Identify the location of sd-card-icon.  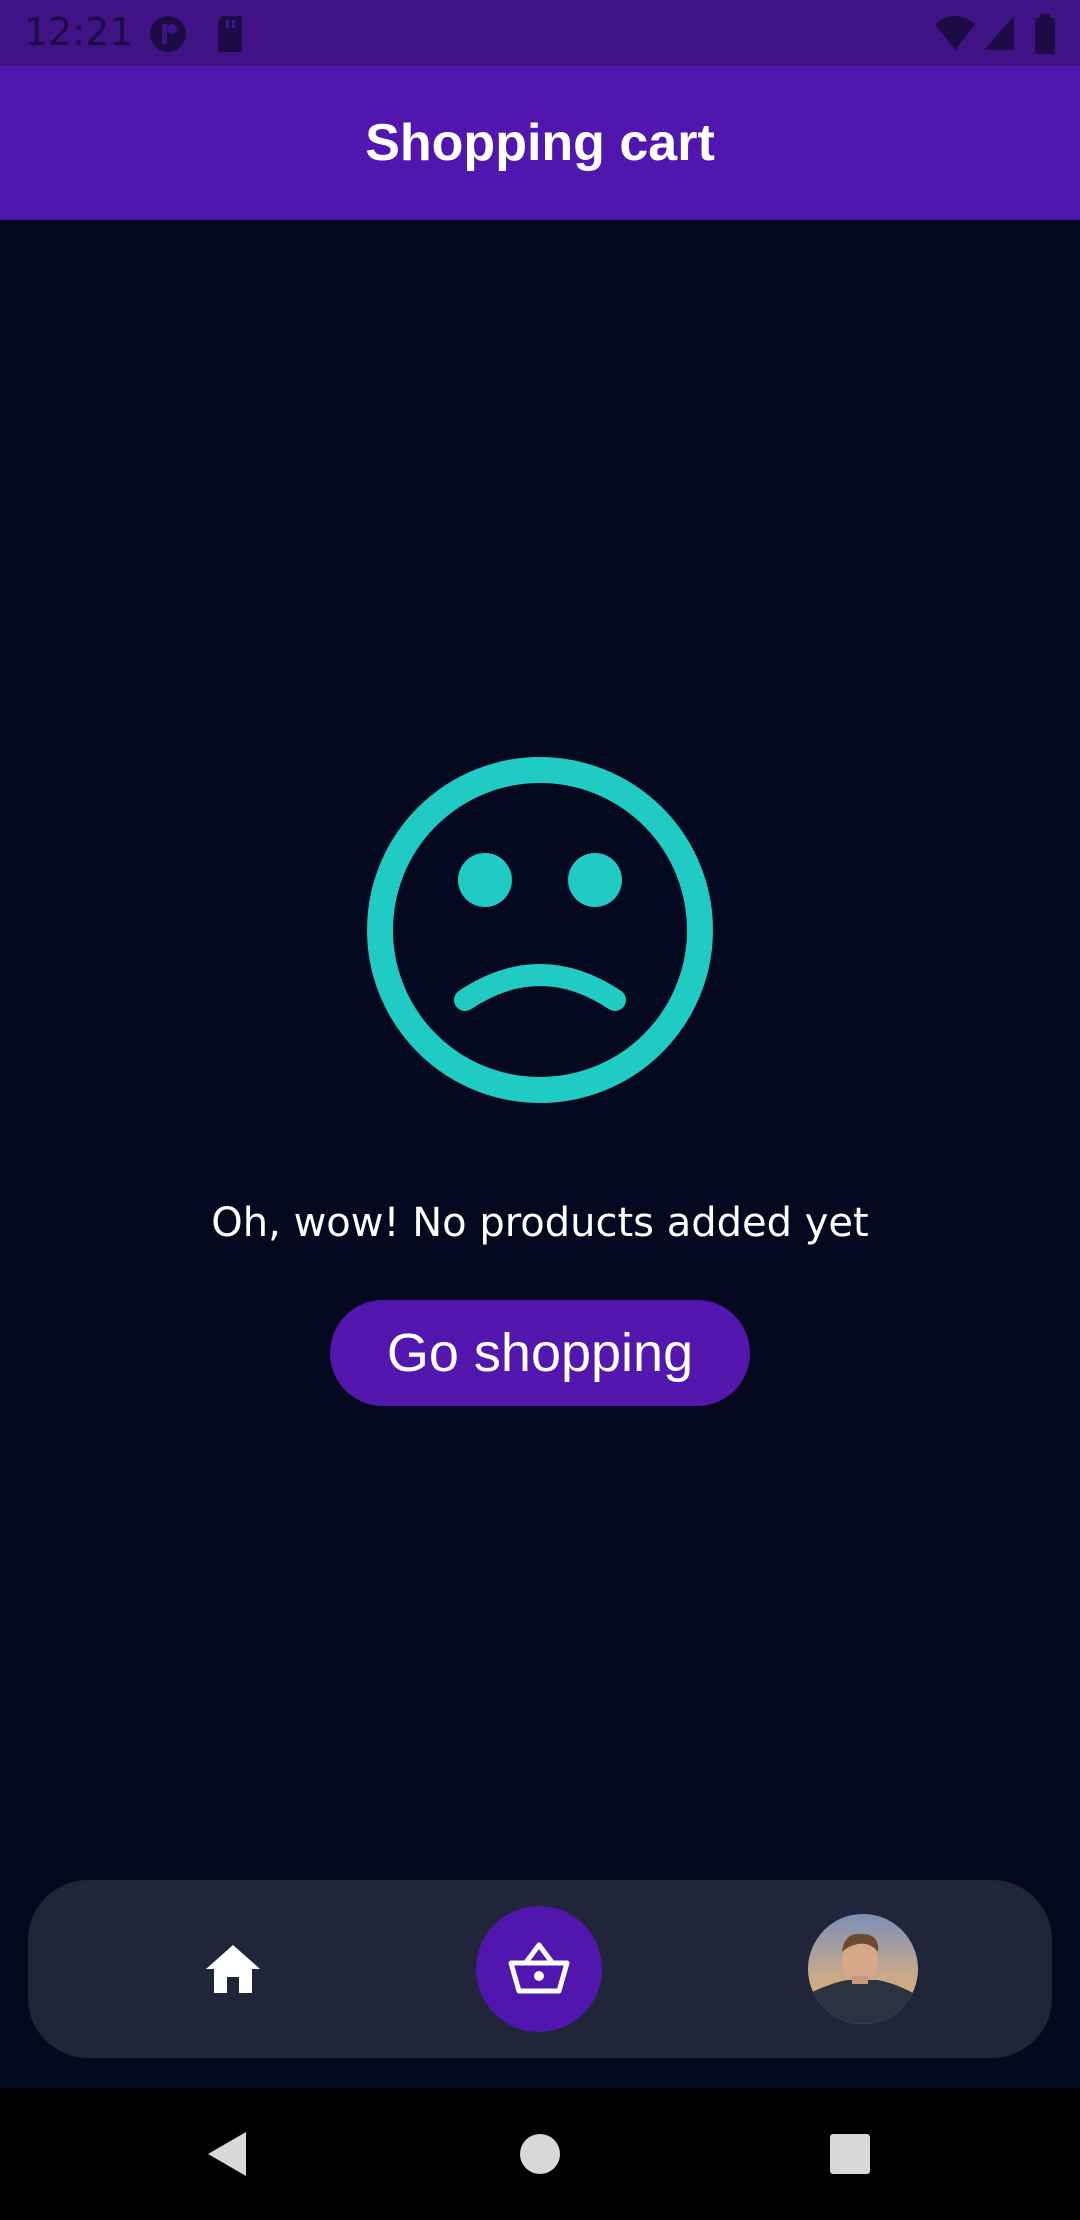
(230, 36).